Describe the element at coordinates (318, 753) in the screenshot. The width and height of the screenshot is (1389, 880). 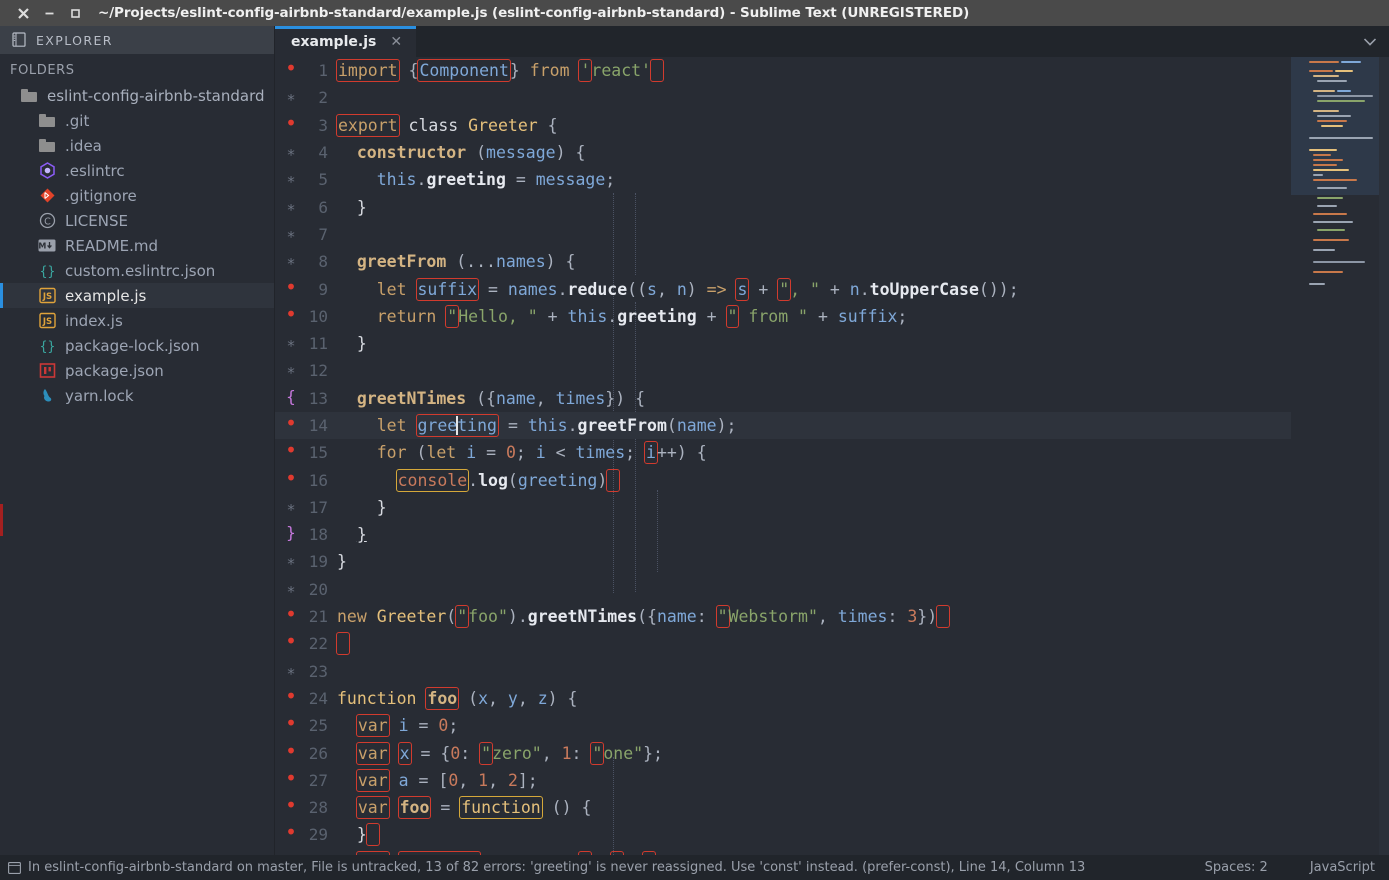
I see `line-number: 26` at that location.